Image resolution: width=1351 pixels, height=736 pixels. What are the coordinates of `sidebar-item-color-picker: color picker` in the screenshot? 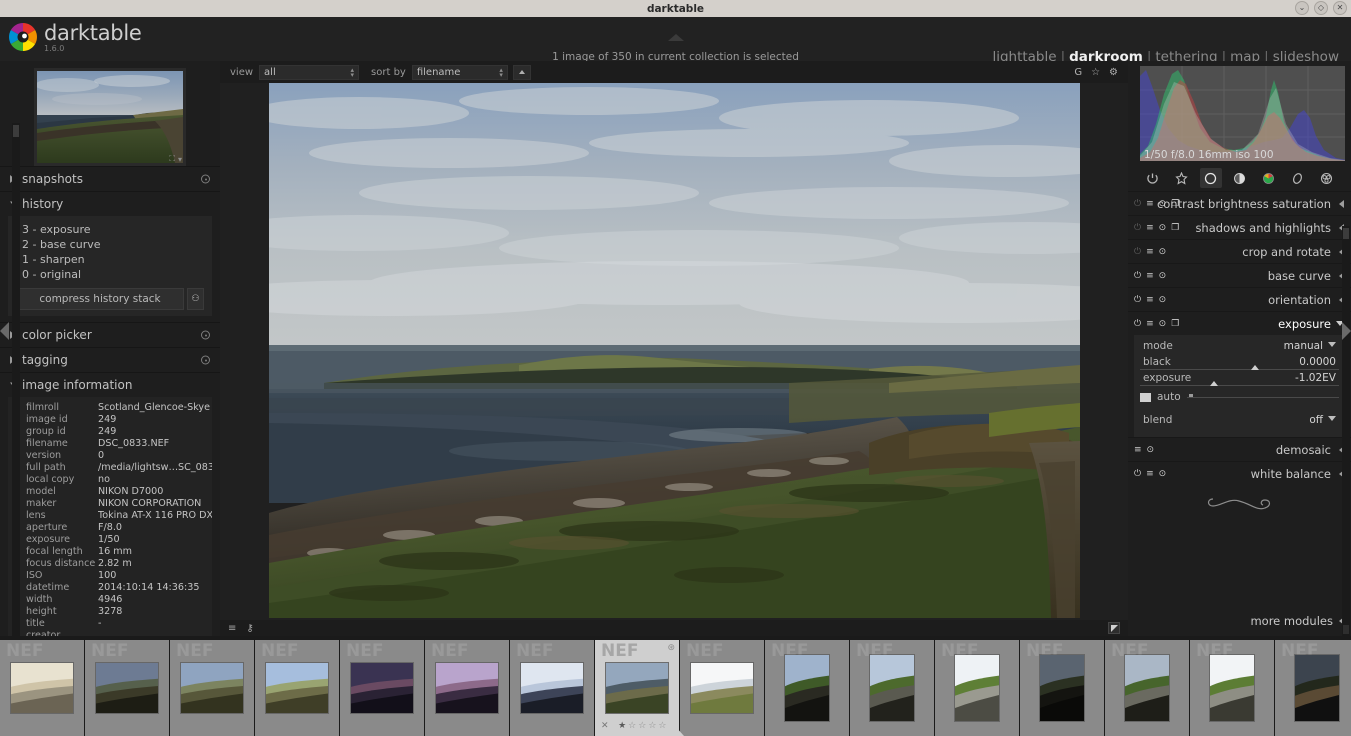 It's located at (110, 335).